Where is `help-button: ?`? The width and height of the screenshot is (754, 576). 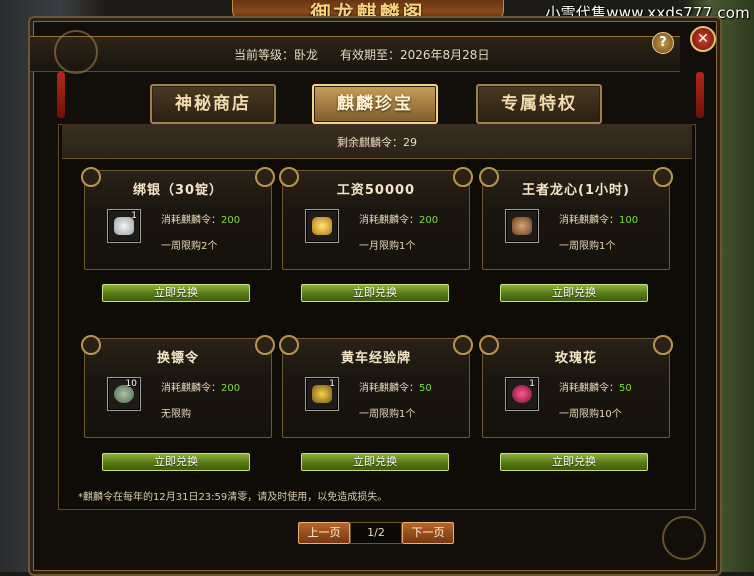 help-button: ? is located at coordinates (663, 43).